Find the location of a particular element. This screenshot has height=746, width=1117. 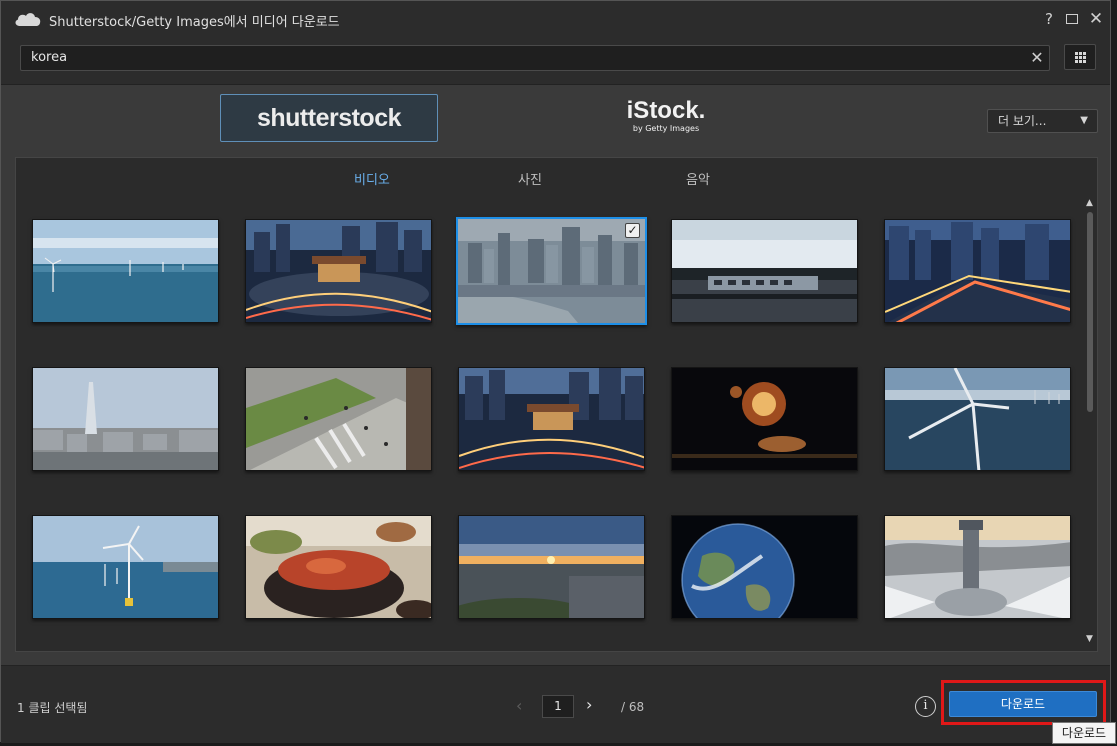

thumbnail-wind-turbines-coast is located at coordinates (125, 567).